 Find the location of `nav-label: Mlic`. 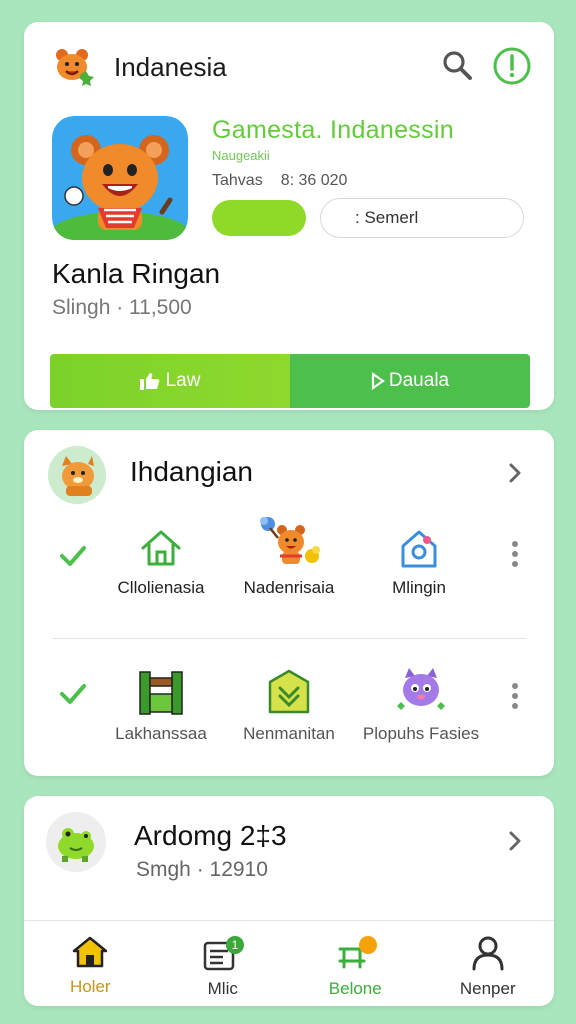

nav-label: Mlic is located at coordinates (222, 988).